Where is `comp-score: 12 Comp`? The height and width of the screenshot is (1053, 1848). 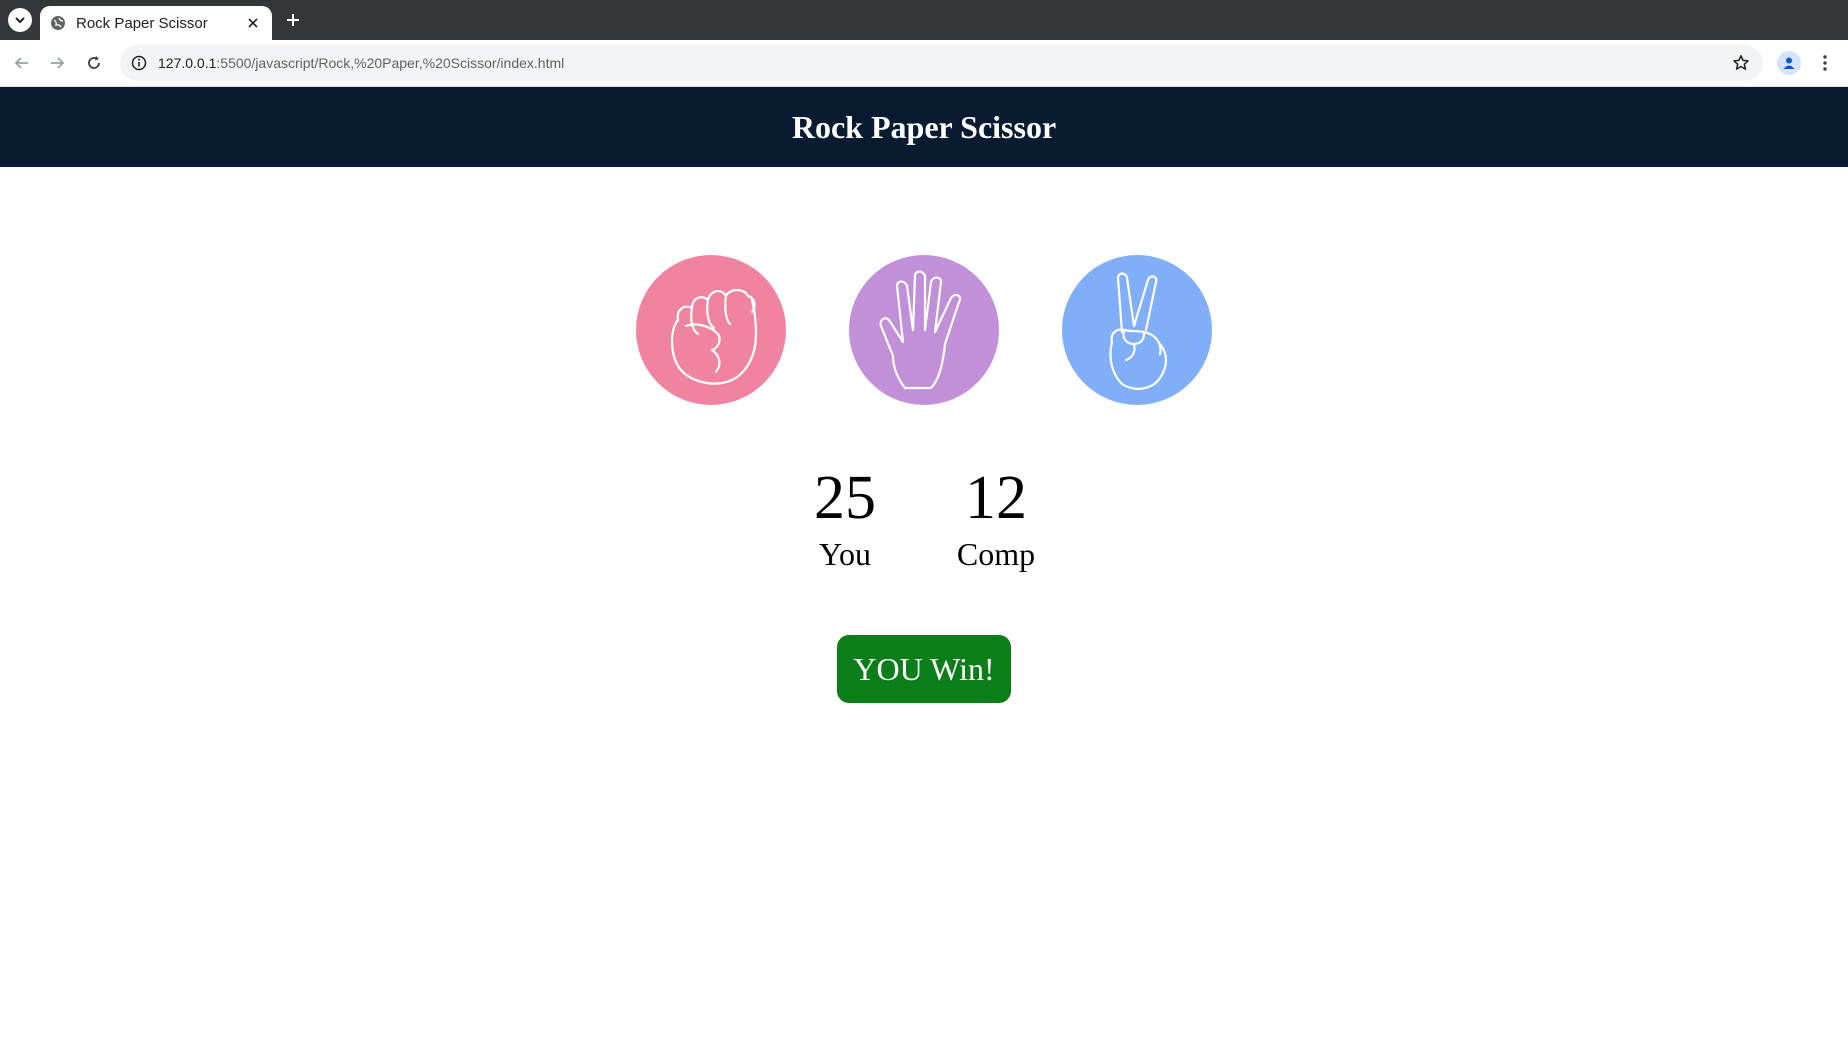
comp-score: 12 Comp is located at coordinates (996, 516).